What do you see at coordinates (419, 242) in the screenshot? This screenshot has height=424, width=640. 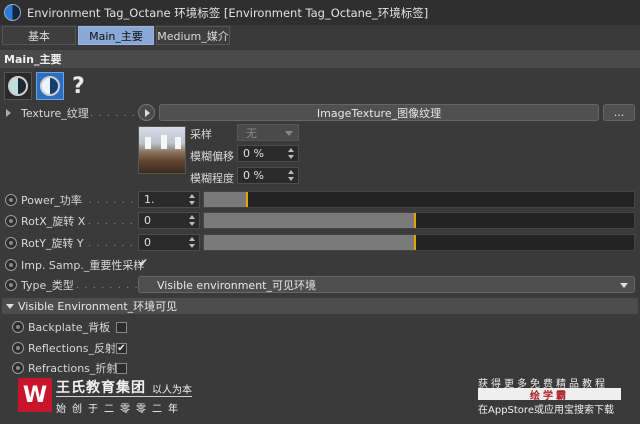 I see `roty-slider` at bounding box center [419, 242].